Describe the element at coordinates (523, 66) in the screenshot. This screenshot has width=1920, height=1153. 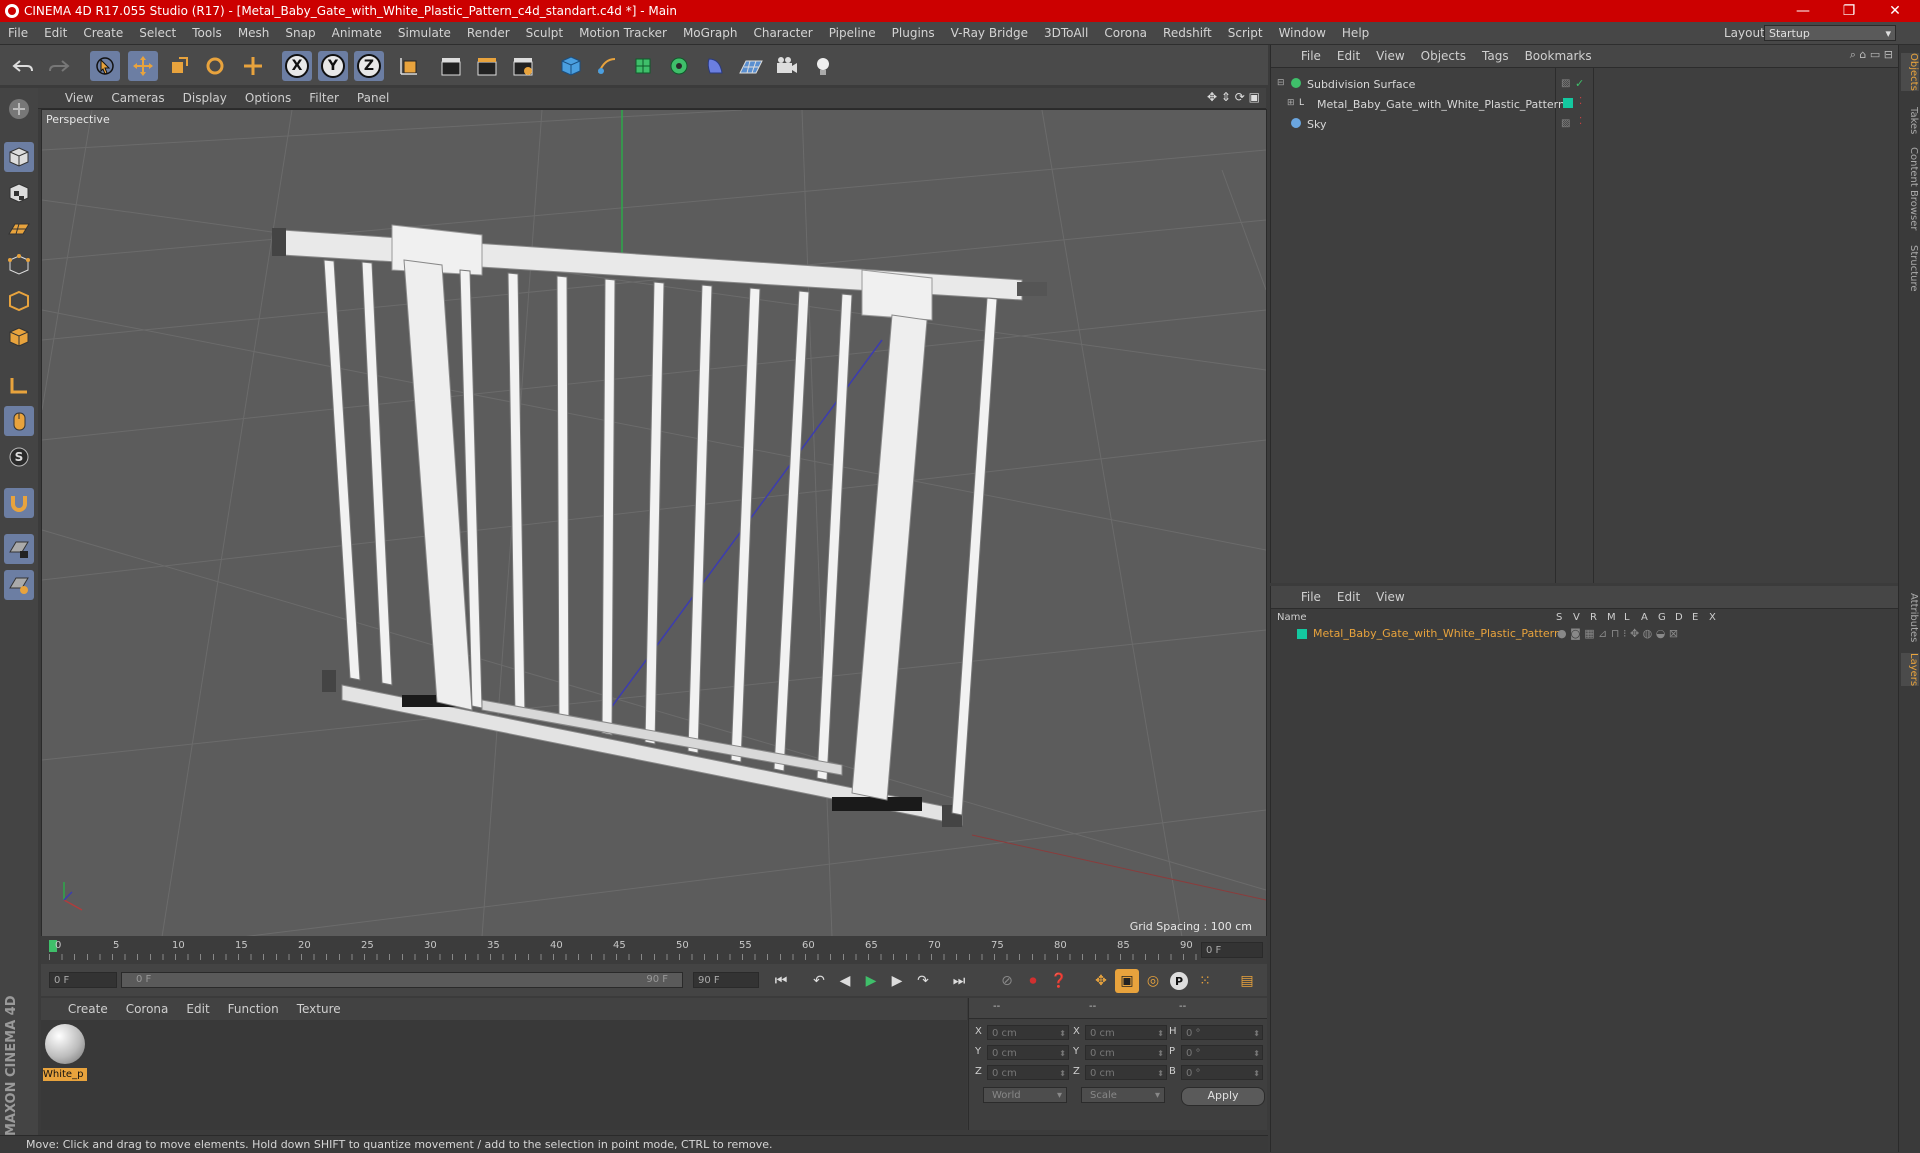
I see `render-settings-button` at that location.